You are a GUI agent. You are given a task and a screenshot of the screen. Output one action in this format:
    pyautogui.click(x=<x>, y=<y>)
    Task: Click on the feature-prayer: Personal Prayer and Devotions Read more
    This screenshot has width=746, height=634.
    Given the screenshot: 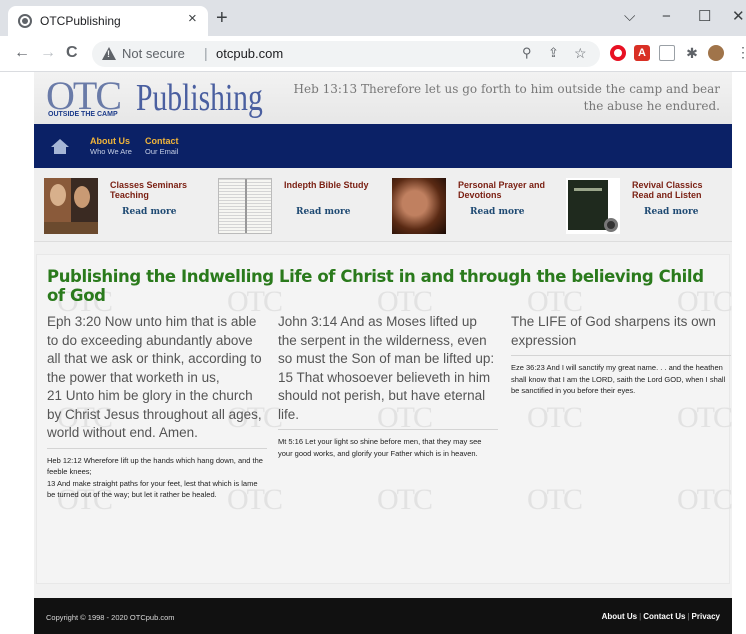 What is the action you would take?
    pyautogui.click(x=467, y=206)
    